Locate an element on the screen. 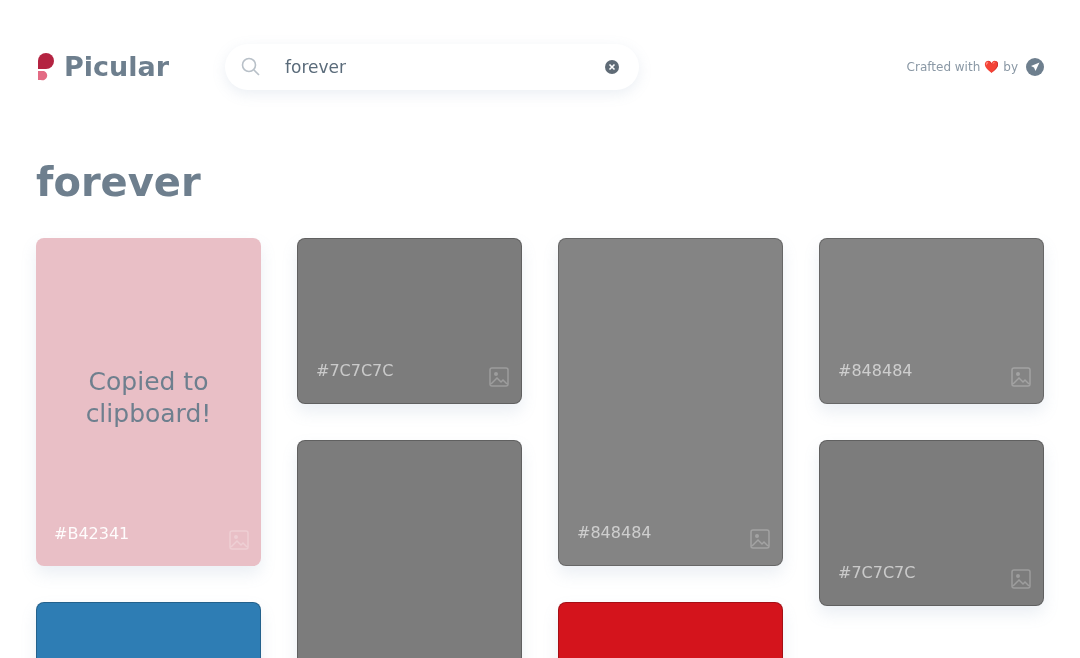 This screenshot has width=1080, height=658. search-icon is located at coordinates (251, 67).